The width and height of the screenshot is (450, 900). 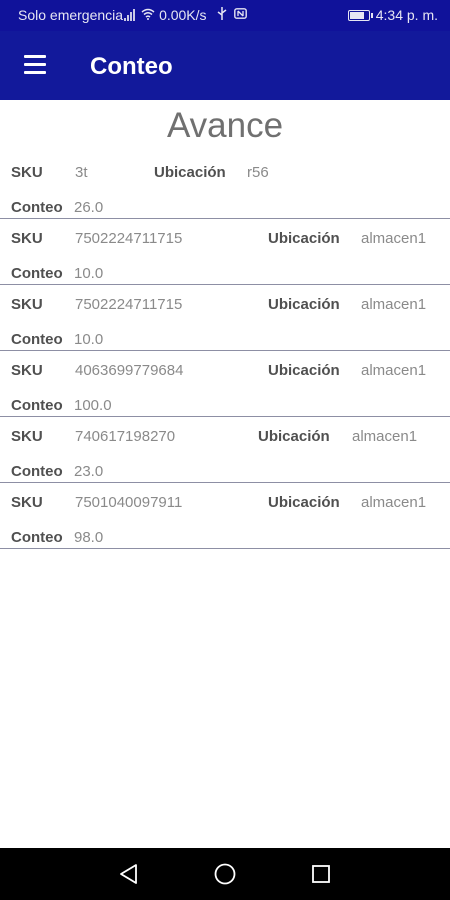 I want to click on battery-icon, so click(x=360, y=15).